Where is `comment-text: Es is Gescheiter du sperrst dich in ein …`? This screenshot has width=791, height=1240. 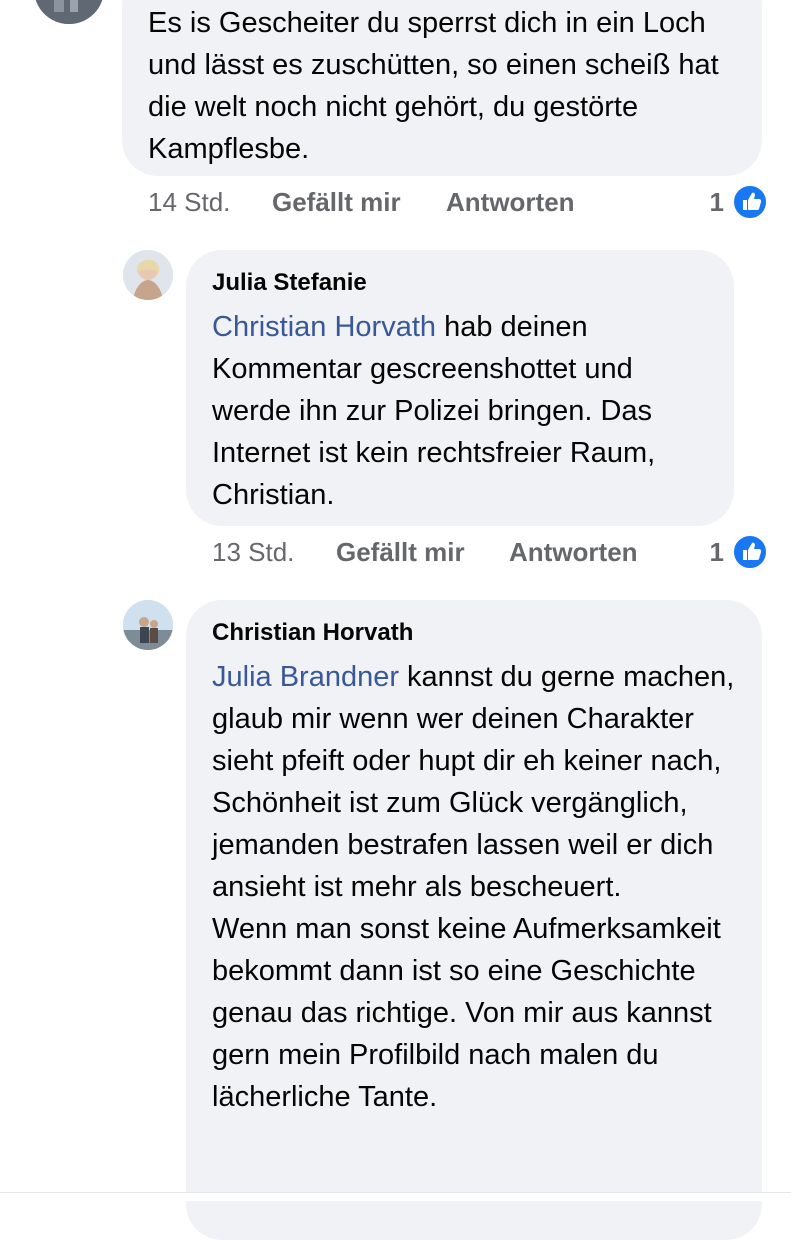
comment-text: Es is Gescheiter du sperrst dich in ein … is located at coordinates (433, 86).